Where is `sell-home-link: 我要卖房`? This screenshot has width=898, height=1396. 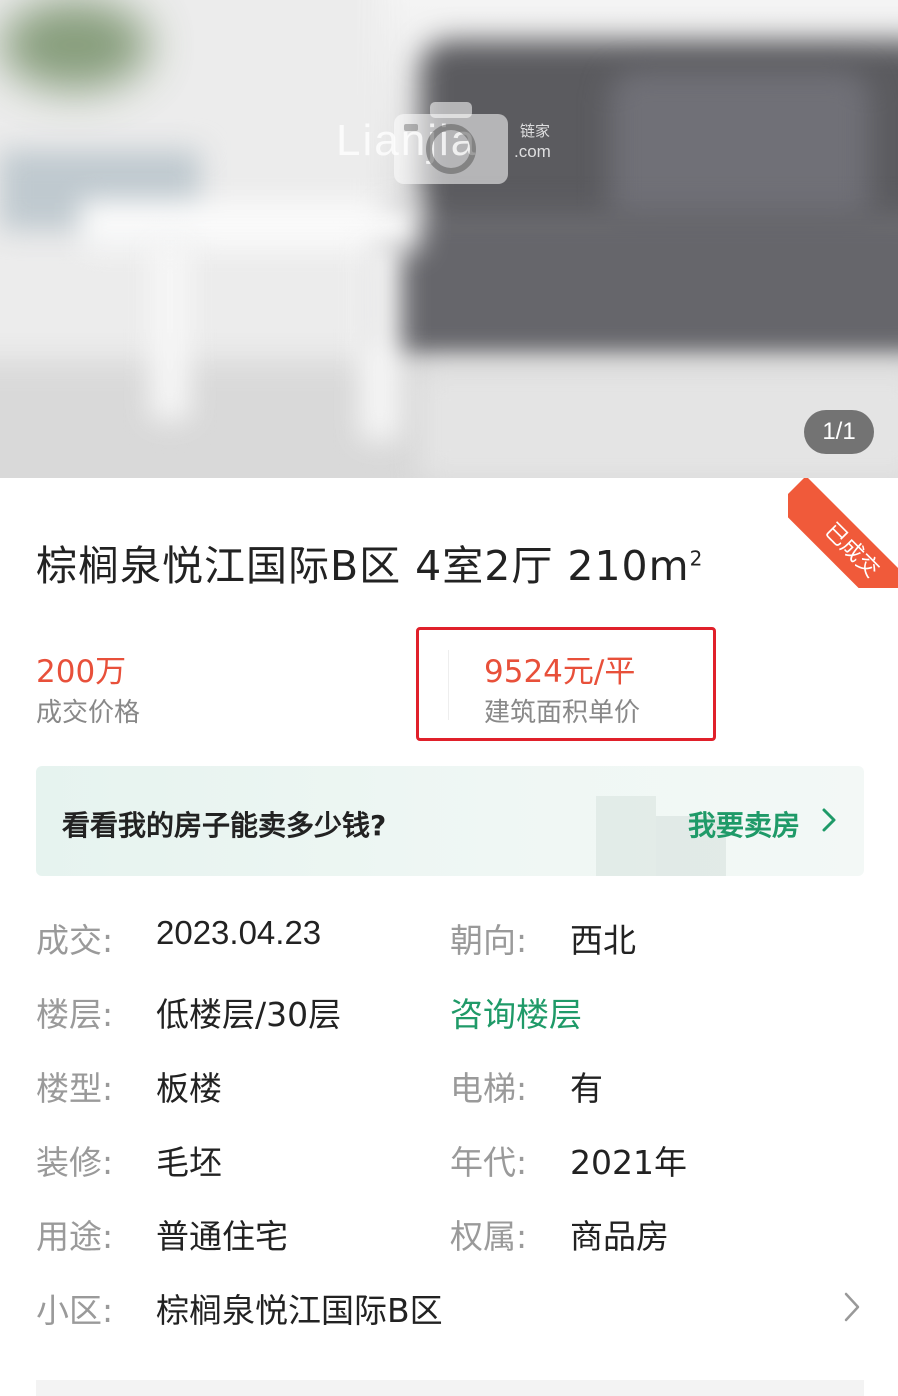
sell-home-link: 我要卖房 is located at coordinates (744, 824).